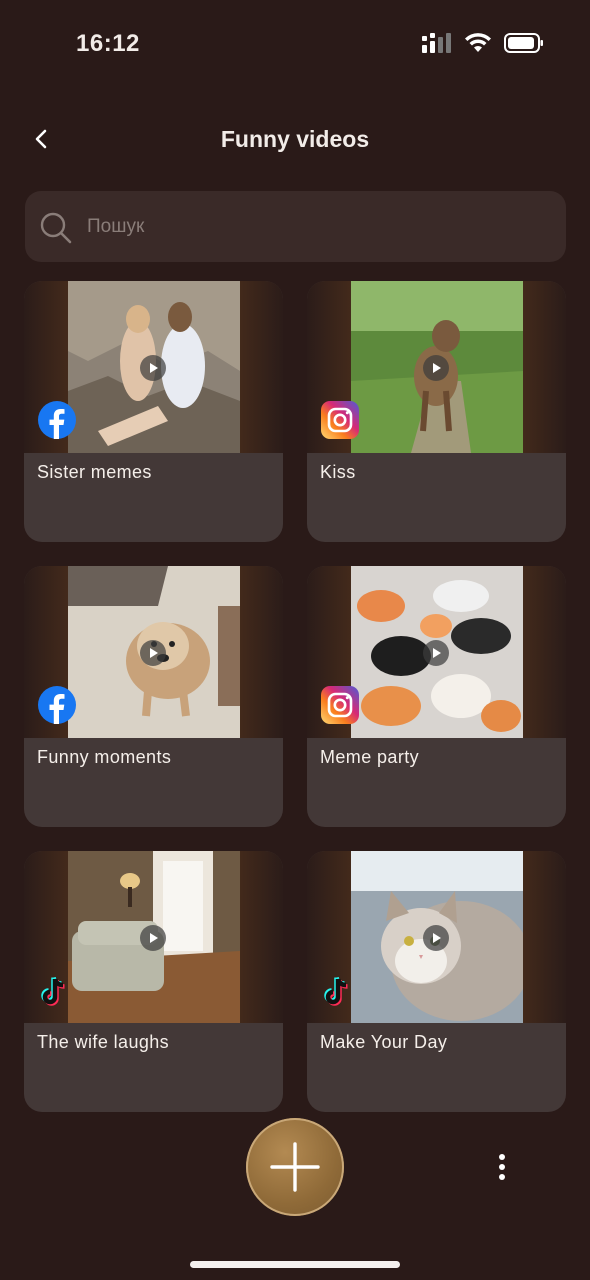 Image resolution: width=590 pixels, height=1280 pixels. Describe the element at coordinates (478, 42) in the screenshot. I see `wifi-icon` at that location.